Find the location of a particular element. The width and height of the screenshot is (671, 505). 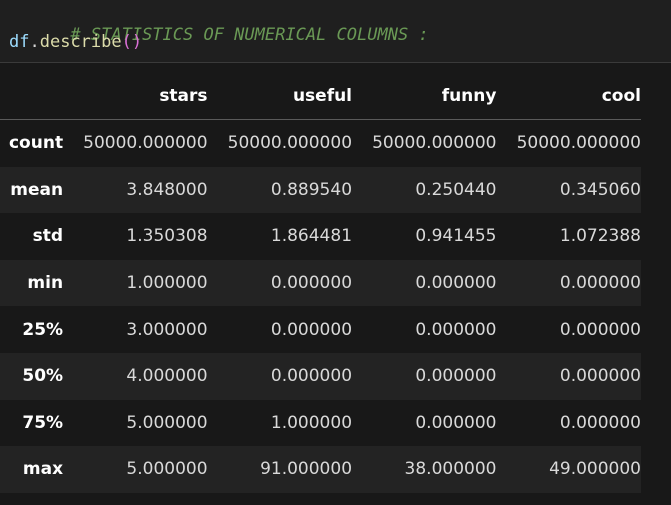

table-cell: 0.889540 is located at coordinates (311, 189).